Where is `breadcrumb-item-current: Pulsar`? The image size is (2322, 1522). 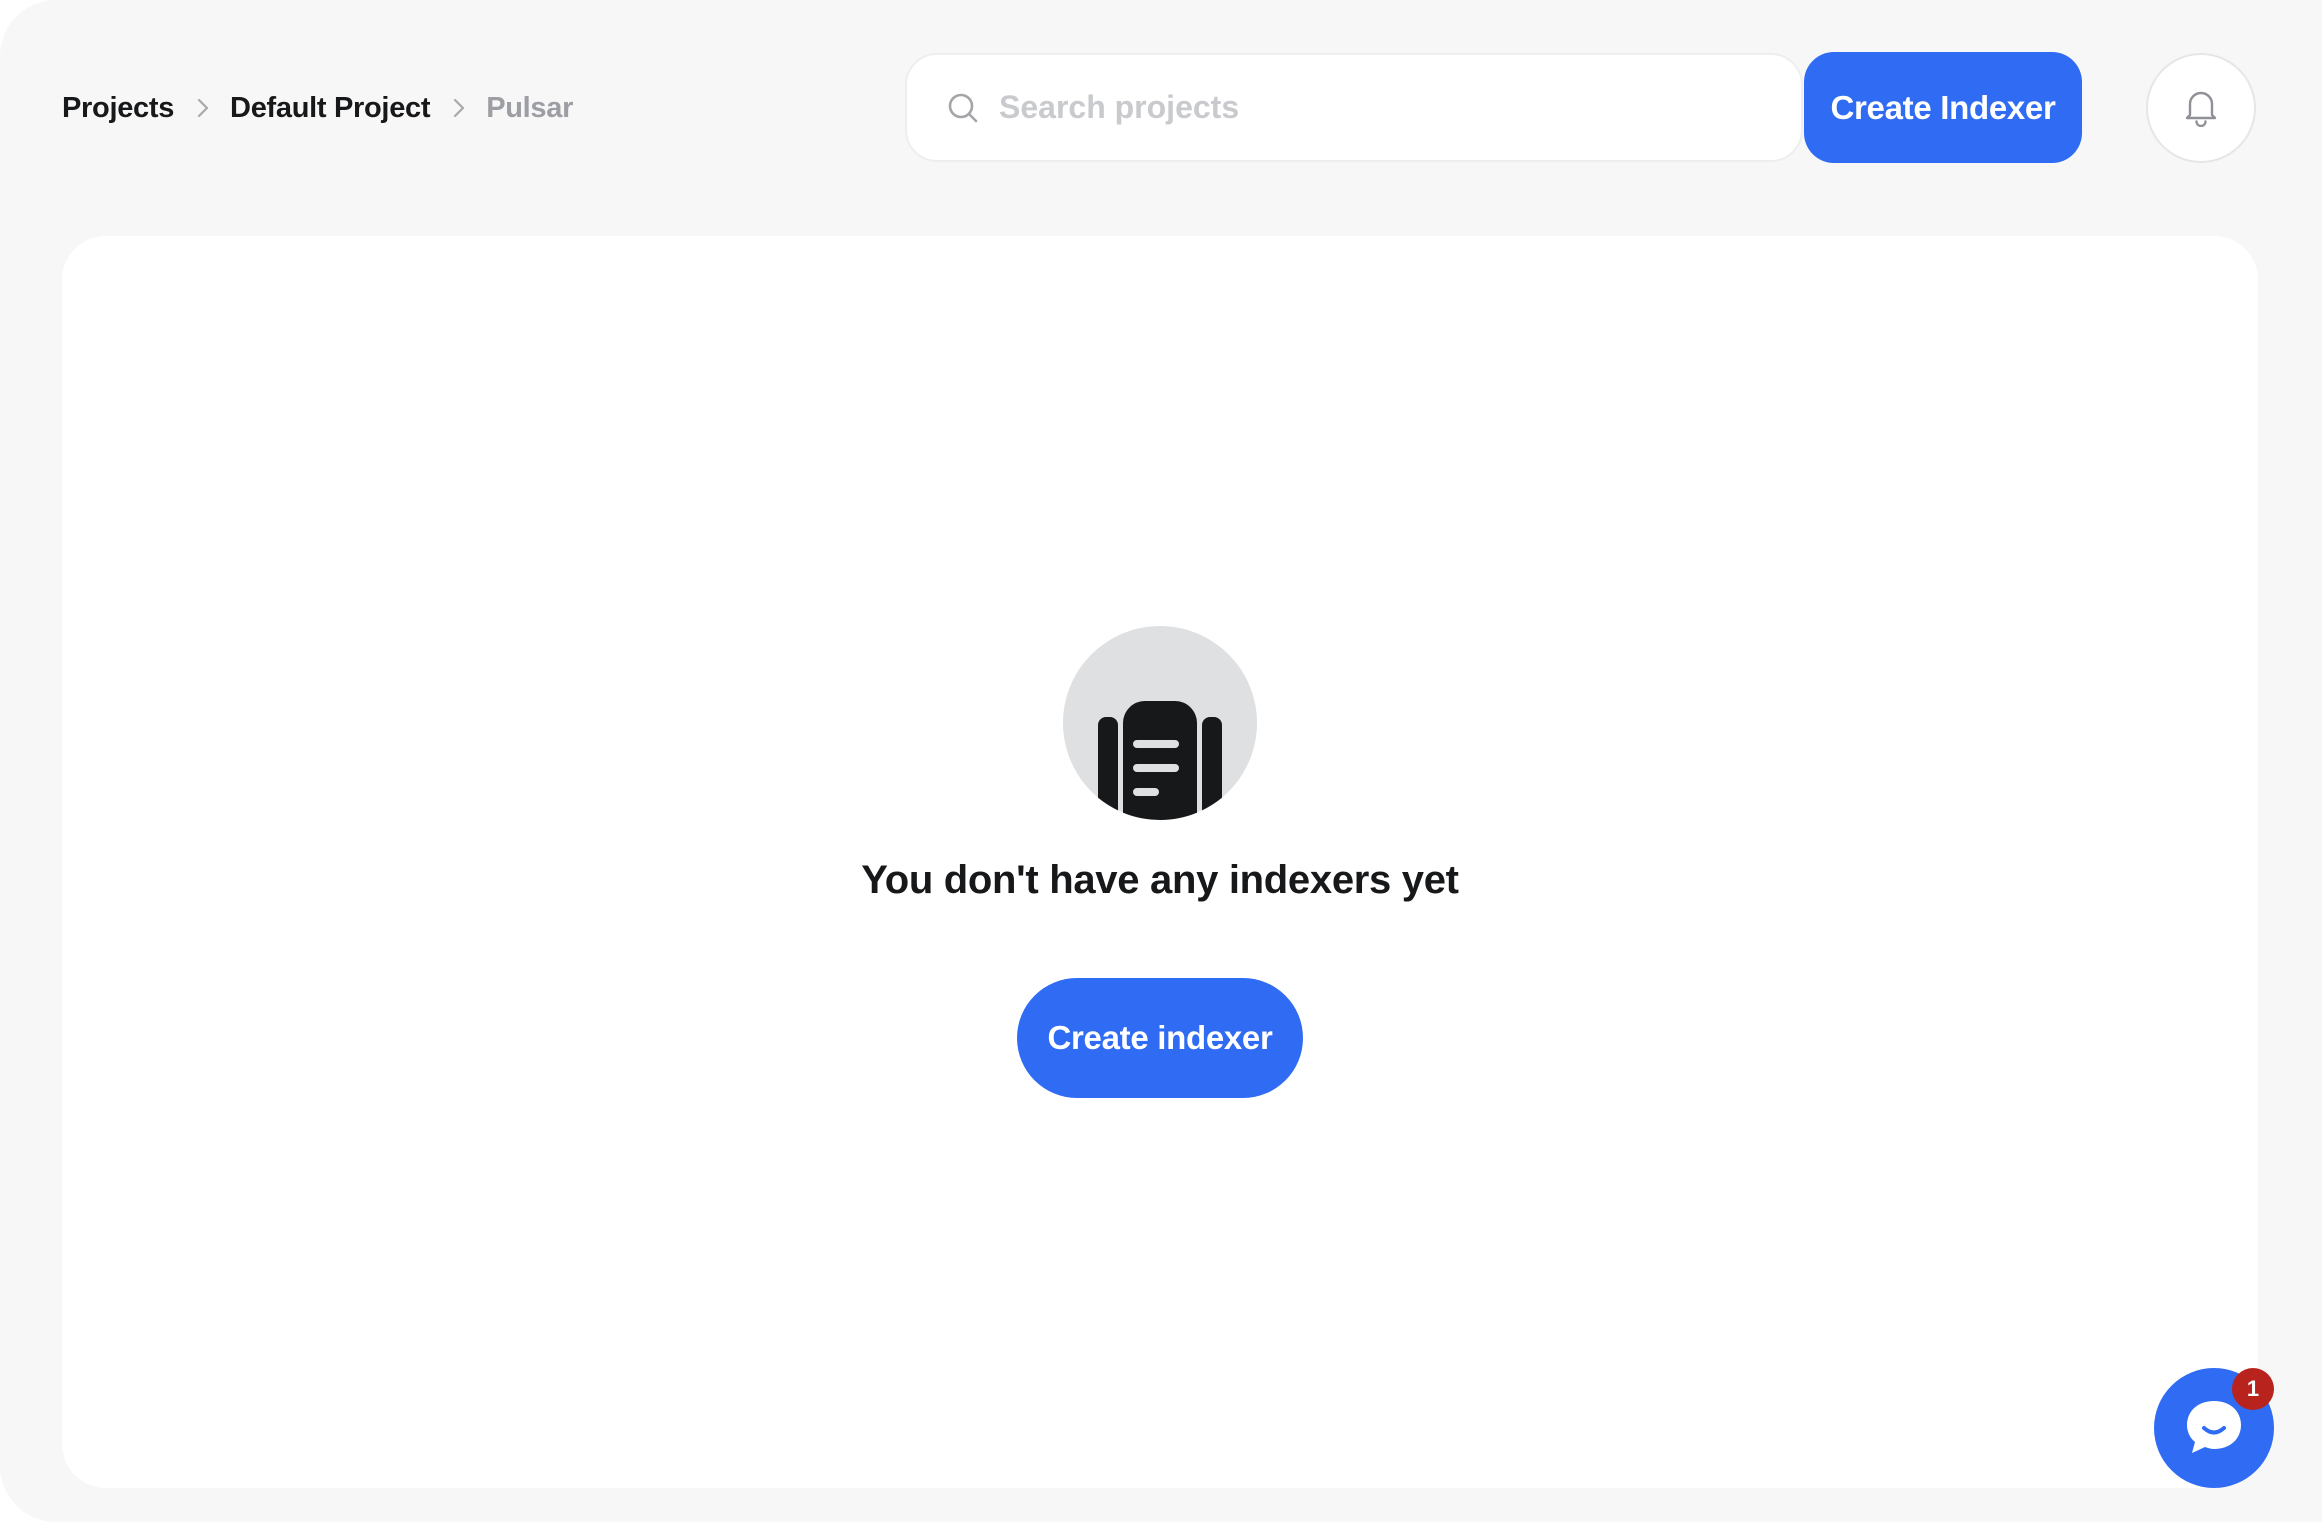
breadcrumb-item-current: Pulsar is located at coordinates (530, 107).